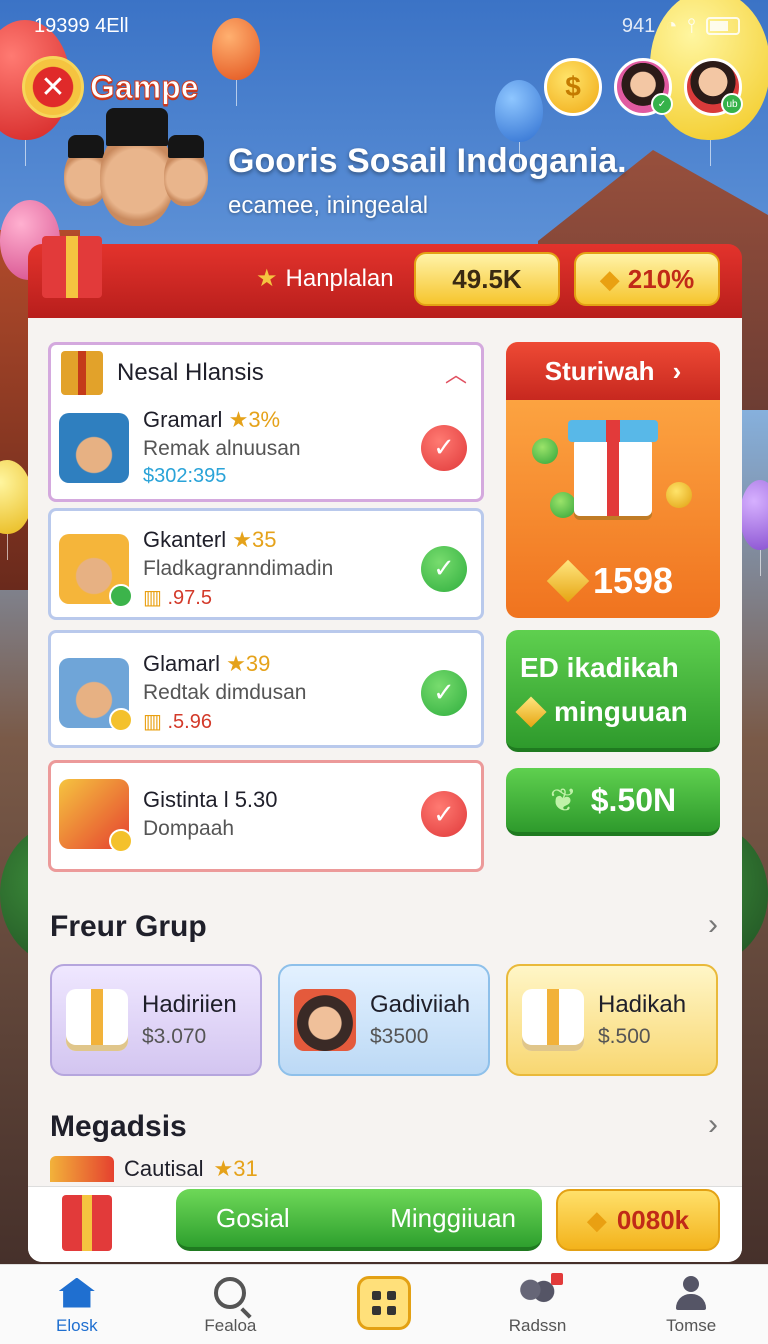  What do you see at coordinates (224, 664) in the screenshot?
I see `task-name: Glamarl ★39` at bounding box center [224, 664].